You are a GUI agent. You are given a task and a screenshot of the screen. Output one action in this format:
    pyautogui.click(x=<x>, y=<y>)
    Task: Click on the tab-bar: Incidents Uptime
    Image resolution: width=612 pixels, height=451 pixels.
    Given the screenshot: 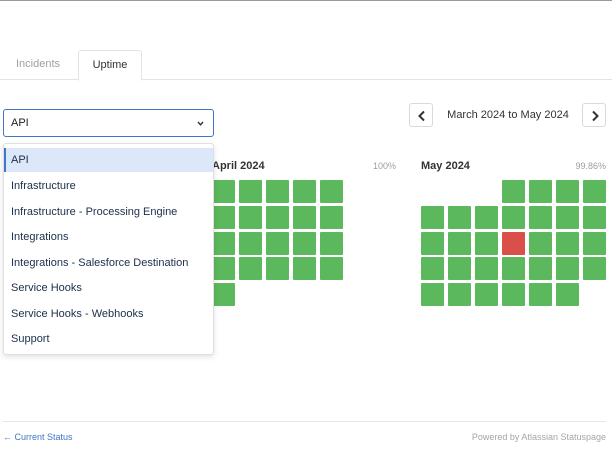 What is the action you would take?
    pyautogui.click(x=306, y=65)
    